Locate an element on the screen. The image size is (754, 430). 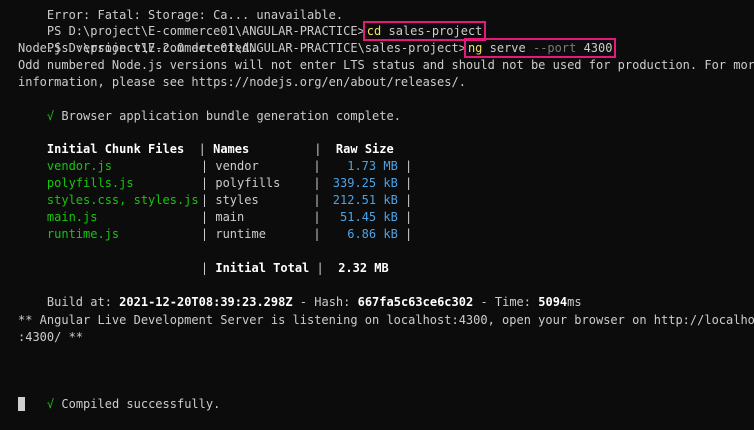
build-hash: 667fa5c63ce6c302 is located at coordinates (415, 302).